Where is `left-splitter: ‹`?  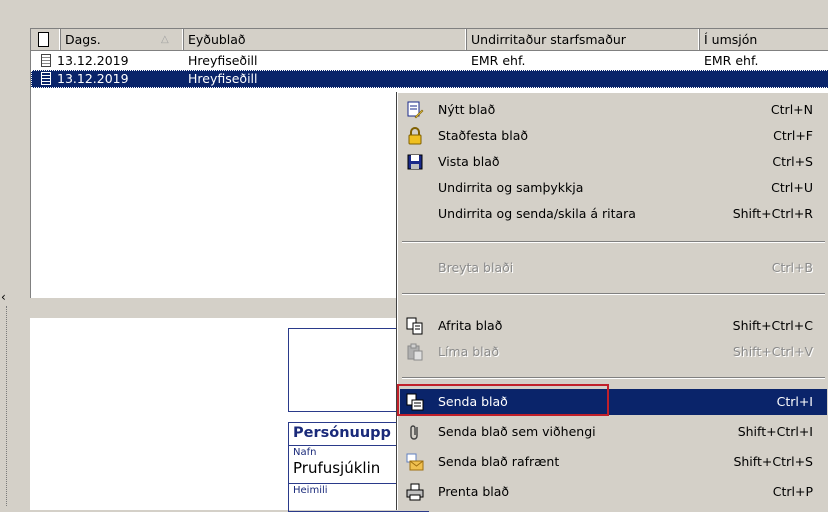 left-splitter: ‹ is located at coordinates (6, 255).